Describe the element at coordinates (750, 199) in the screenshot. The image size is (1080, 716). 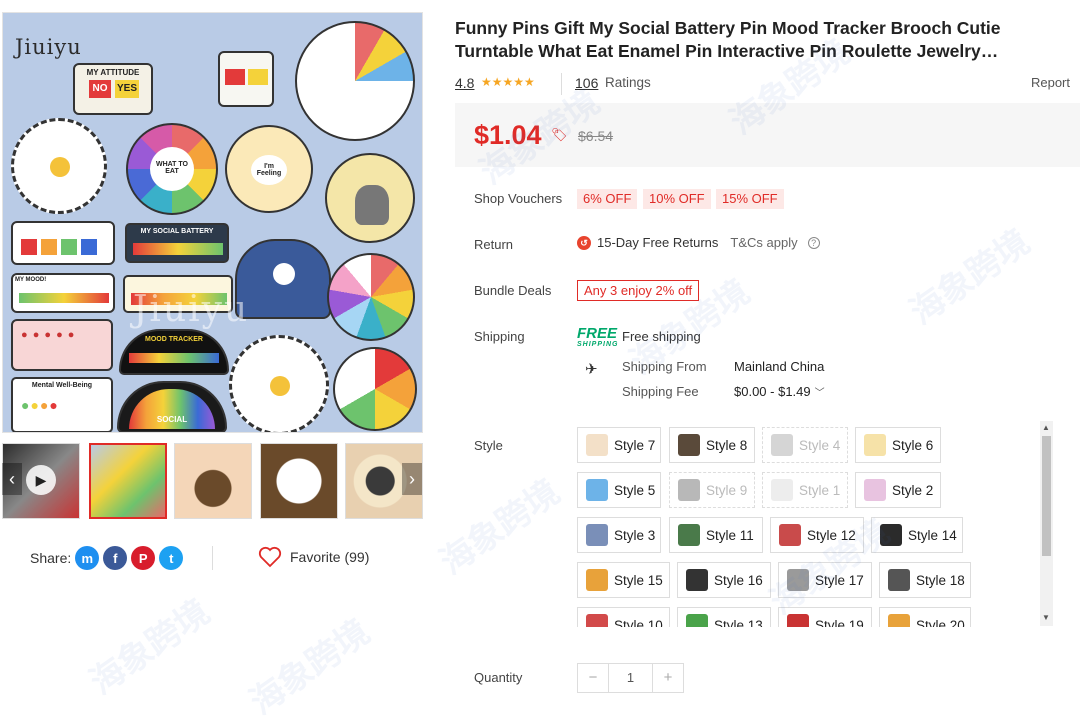
I see `voucher-15-off: 15% OFF` at that location.